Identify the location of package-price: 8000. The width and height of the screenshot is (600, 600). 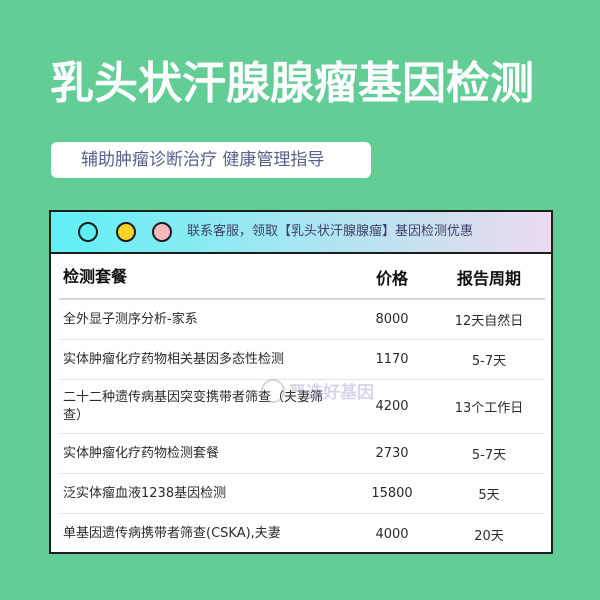
(392, 319).